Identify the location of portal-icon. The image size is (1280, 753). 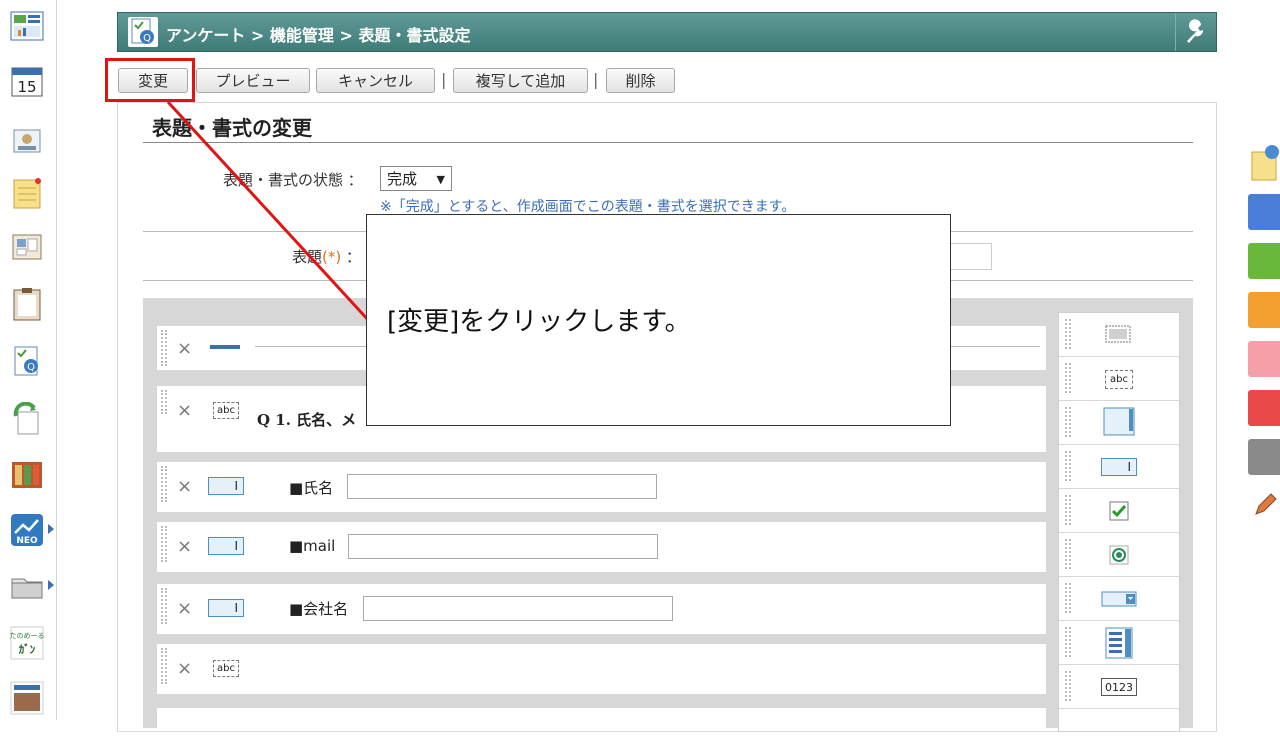
(27, 26).